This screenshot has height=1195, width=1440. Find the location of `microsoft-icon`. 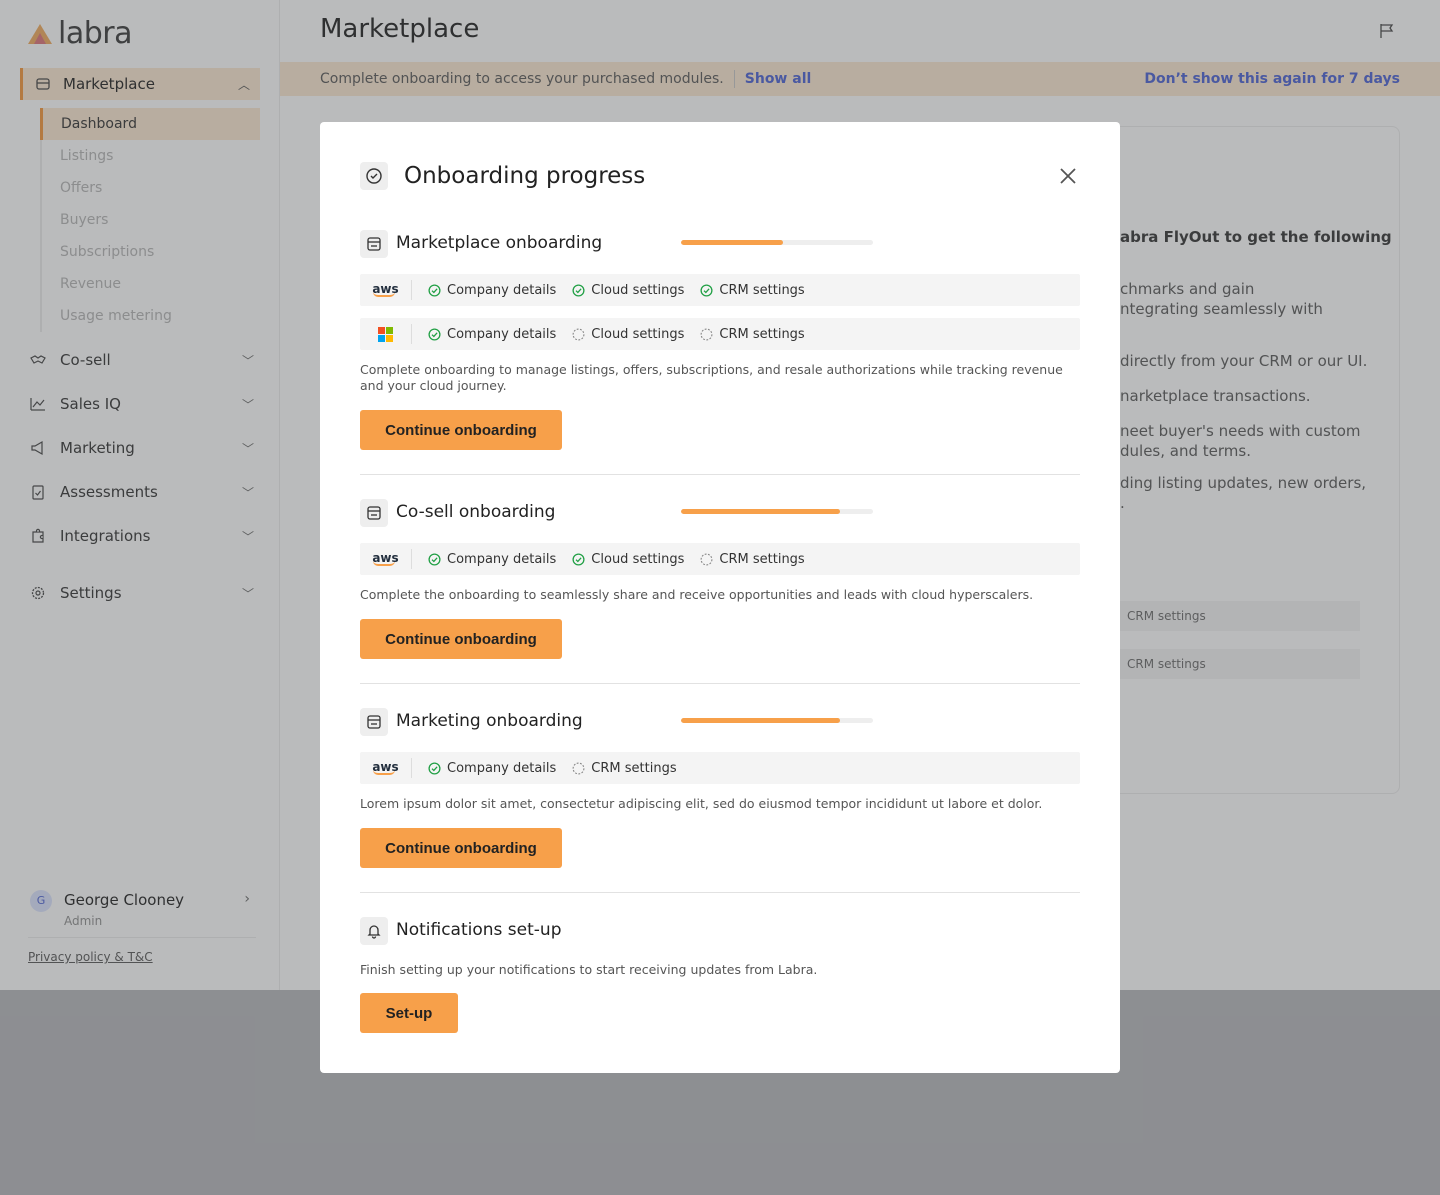

microsoft-icon is located at coordinates (386, 334).